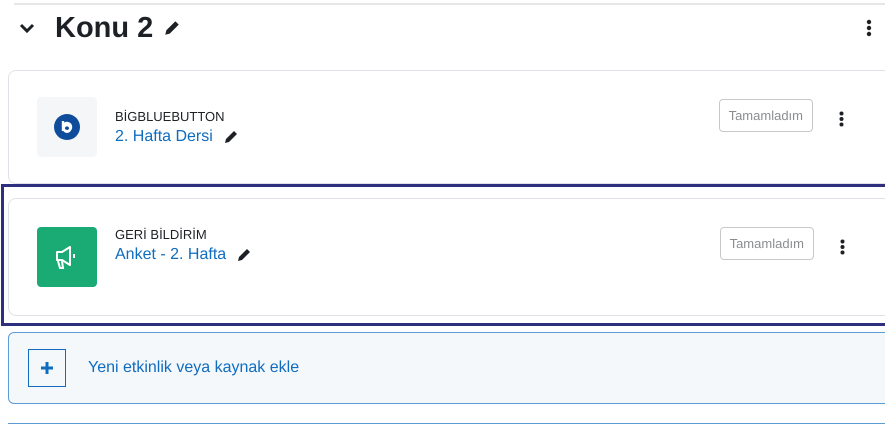  What do you see at coordinates (27, 28) in the screenshot?
I see `collapse-chevron-icon` at bounding box center [27, 28].